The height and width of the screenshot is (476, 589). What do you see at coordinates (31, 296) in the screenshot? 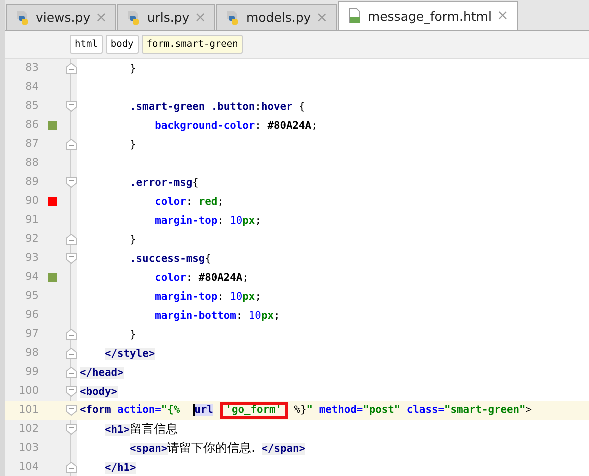
I see `line-number: 95` at bounding box center [31, 296].